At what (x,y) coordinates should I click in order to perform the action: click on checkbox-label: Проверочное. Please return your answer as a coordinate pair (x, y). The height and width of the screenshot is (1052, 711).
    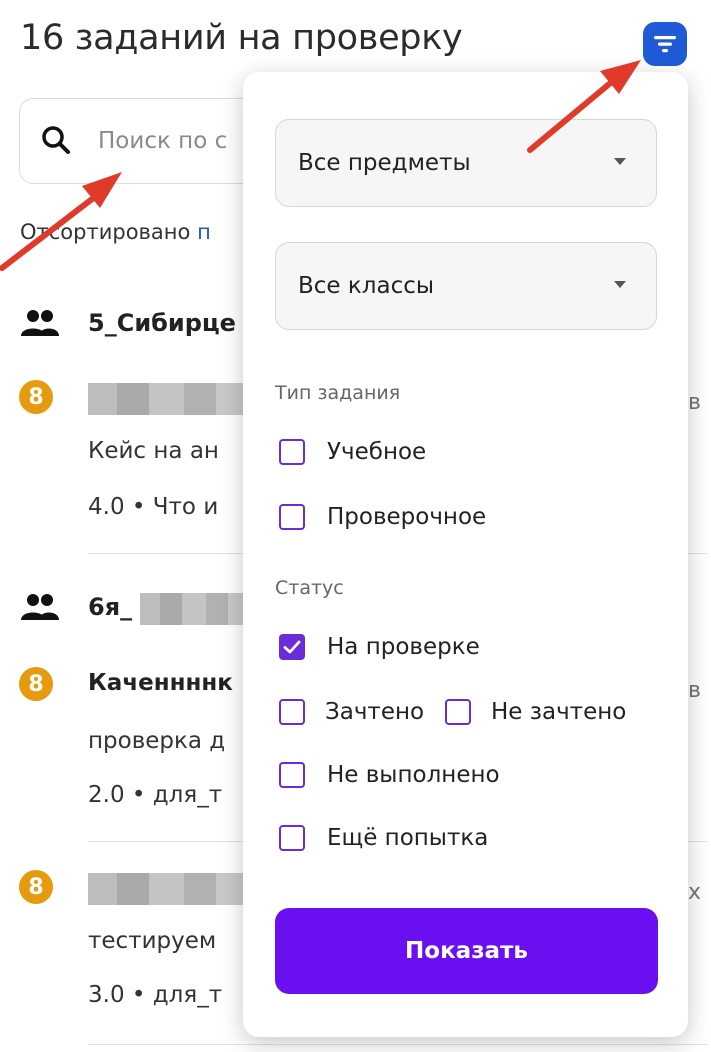
    Looking at the image, I should click on (407, 517).